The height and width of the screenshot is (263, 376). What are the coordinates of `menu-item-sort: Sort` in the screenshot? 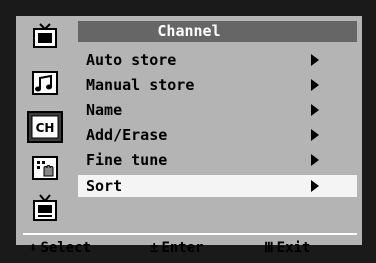 It's located at (217, 186).